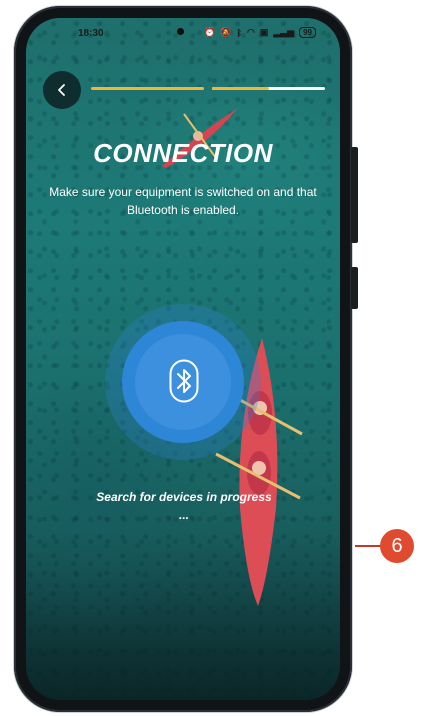  I want to click on mute-icon: 🔕, so click(226, 32).